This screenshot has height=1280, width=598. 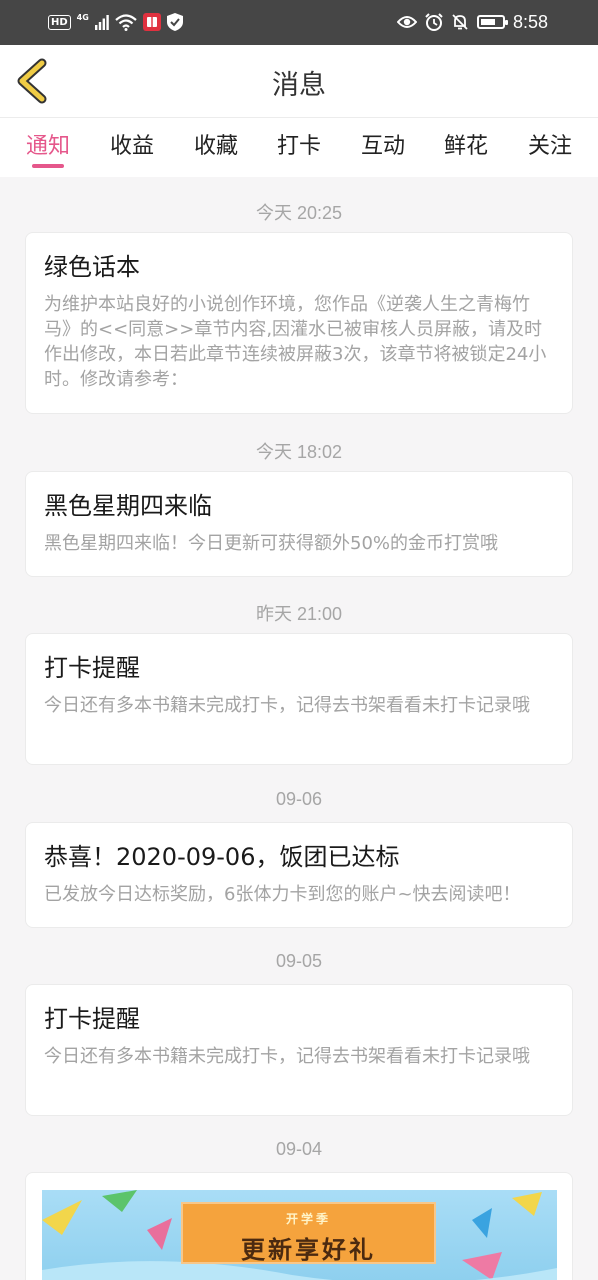 What do you see at coordinates (299, 799) in the screenshot?
I see `message-time: 09-06` at bounding box center [299, 799].